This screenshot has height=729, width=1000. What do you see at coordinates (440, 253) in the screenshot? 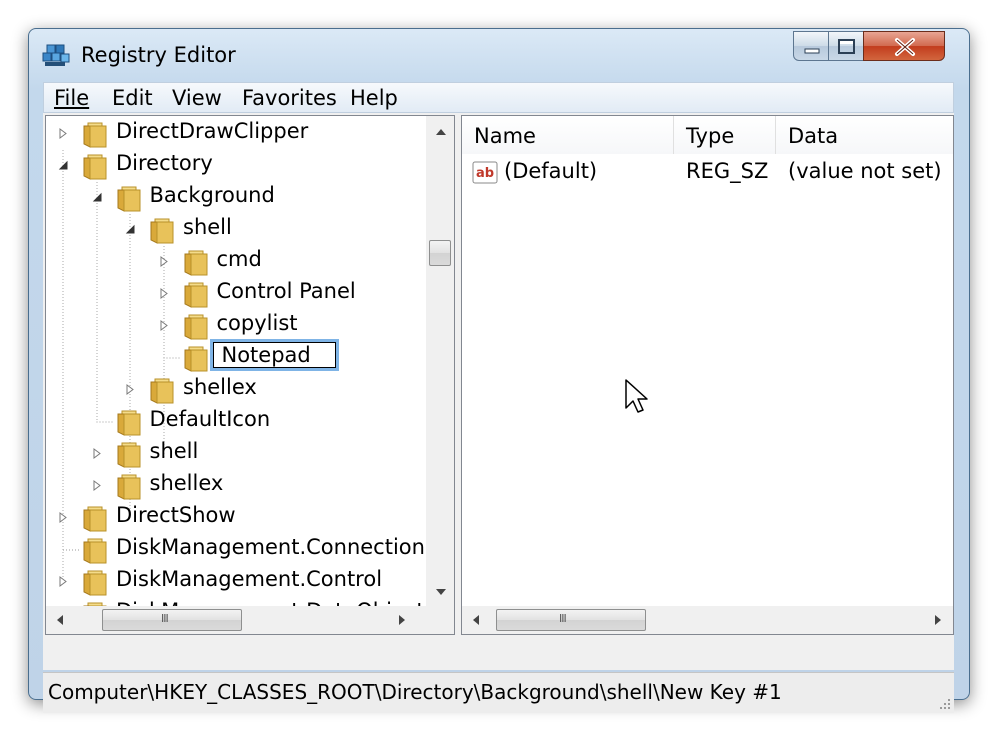
I see `tree-vertical-scroll-thumb` at bounding box center [440, 253].